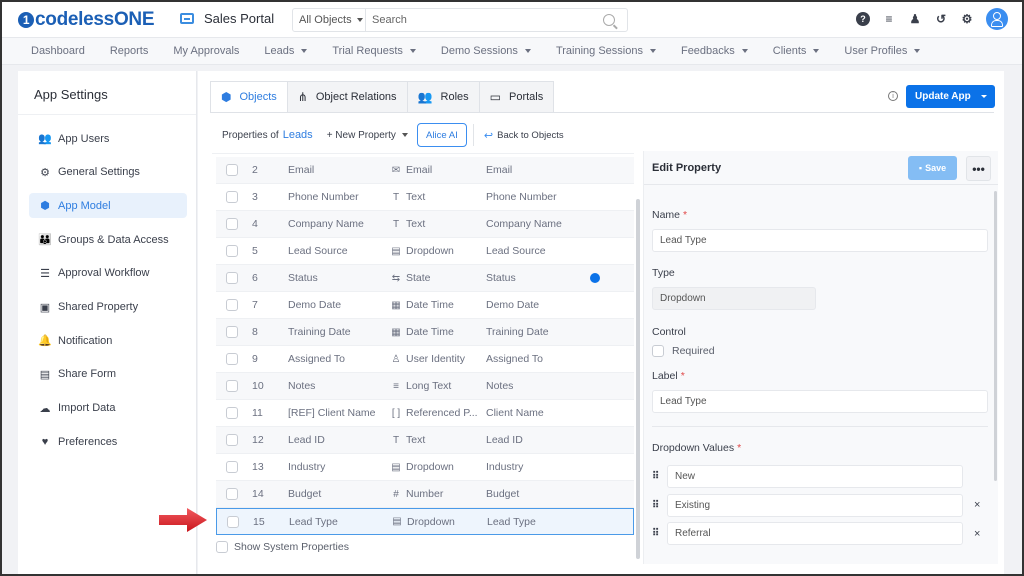 The width and height of the screenshot is (1024, 576). Describe the element at coordinates (347, 97) in the screenshot. I see `tab-object-relations: ⋔ Object Relations` at that location.